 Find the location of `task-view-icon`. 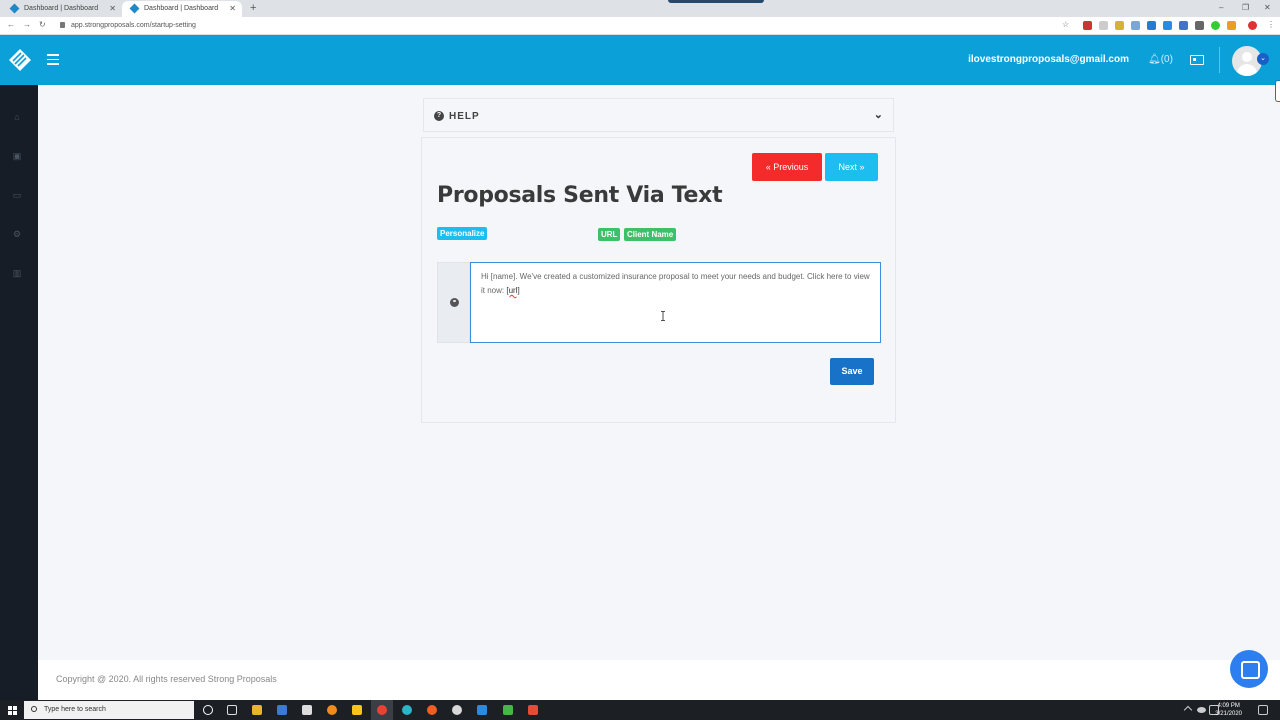

task-view-icon is located at coordinates (232, 710).